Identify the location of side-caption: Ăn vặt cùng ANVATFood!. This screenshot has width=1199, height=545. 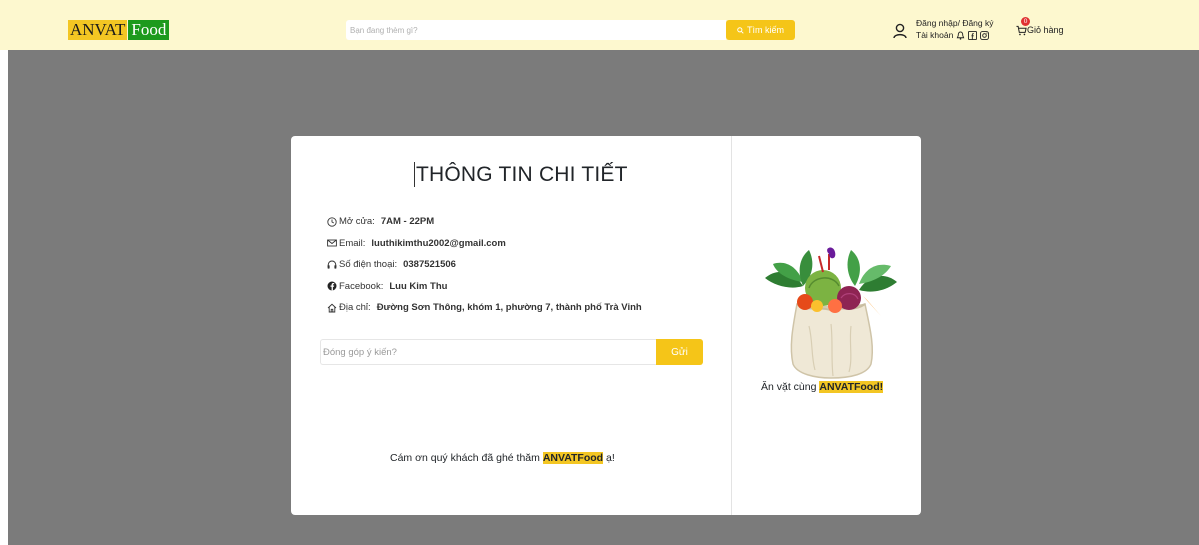
(822, 387).